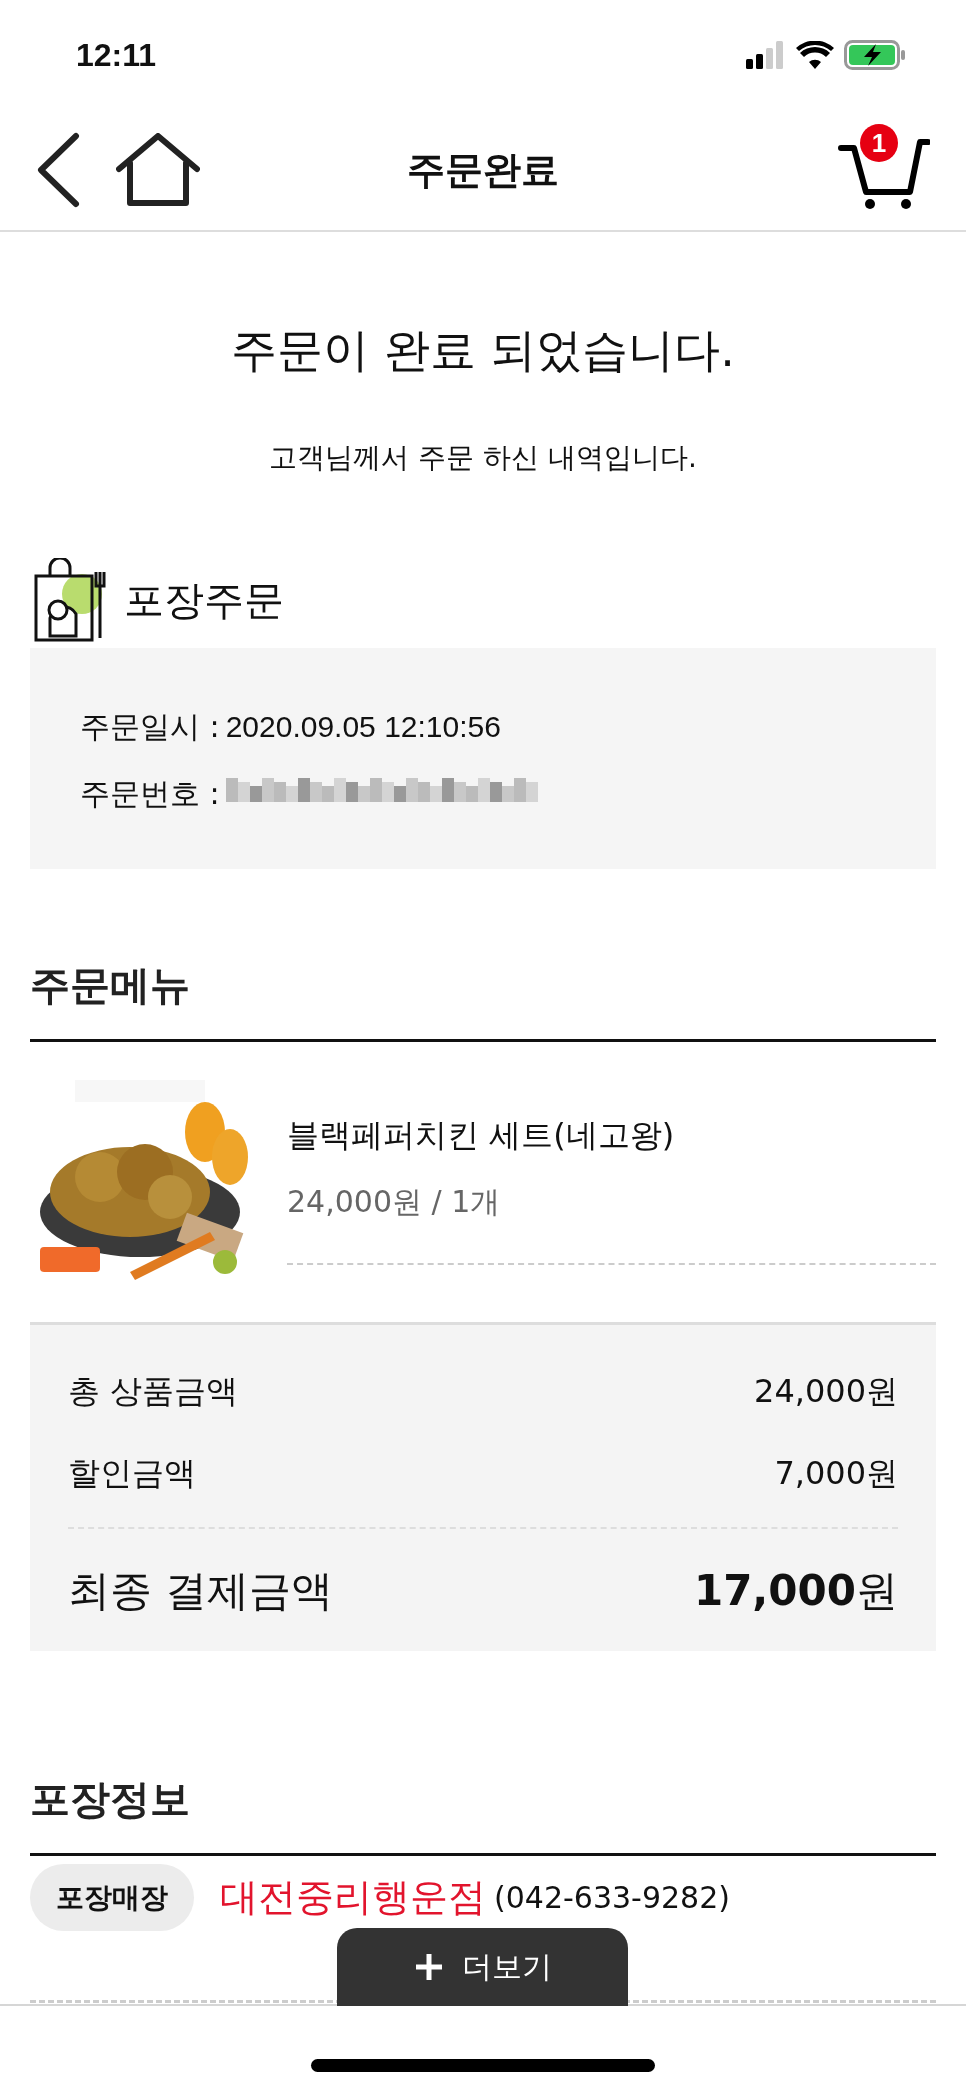 This screenshot has height=2092, width=966. What do you see at coordinates (112, 1897) in the screenshot?
I see `pickup-tag: 포장매장` at bounding box center [112, 1897].